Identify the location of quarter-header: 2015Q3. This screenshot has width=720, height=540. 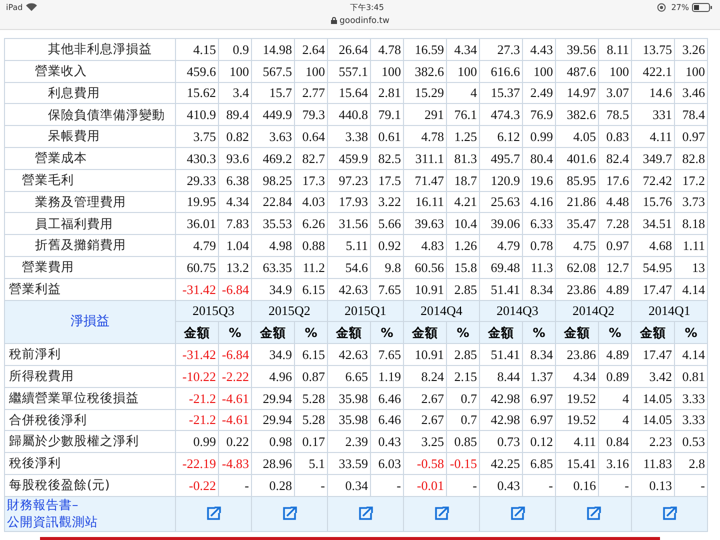
(214, 311).